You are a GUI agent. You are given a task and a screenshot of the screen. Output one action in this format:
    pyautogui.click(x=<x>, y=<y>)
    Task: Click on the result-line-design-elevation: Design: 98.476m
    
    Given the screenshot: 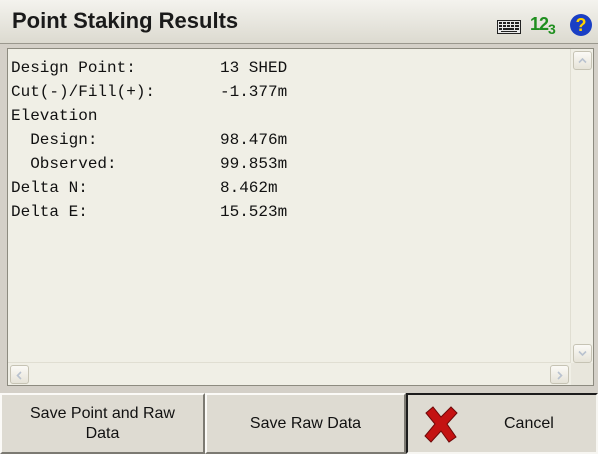 What is the action you would take?
    pyautogui.click(x=149, y=140)
    